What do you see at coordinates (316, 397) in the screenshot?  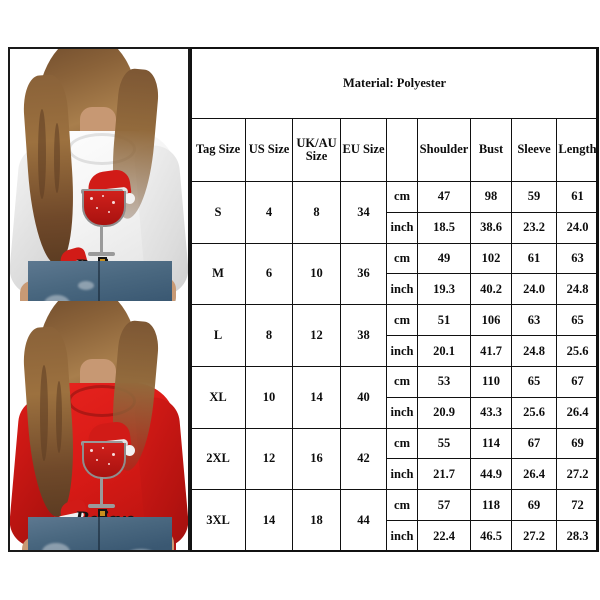 I see `cell-uk-au-size: 14` at bounding box center [316, 397].